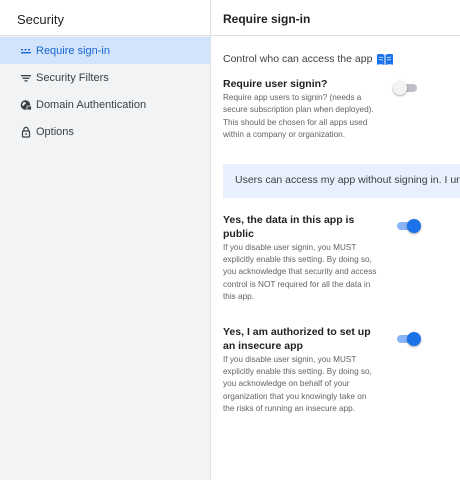  Describe the element at coordinates (406, 88) in the screenshot. I see `require-signin-toggle` at that location.